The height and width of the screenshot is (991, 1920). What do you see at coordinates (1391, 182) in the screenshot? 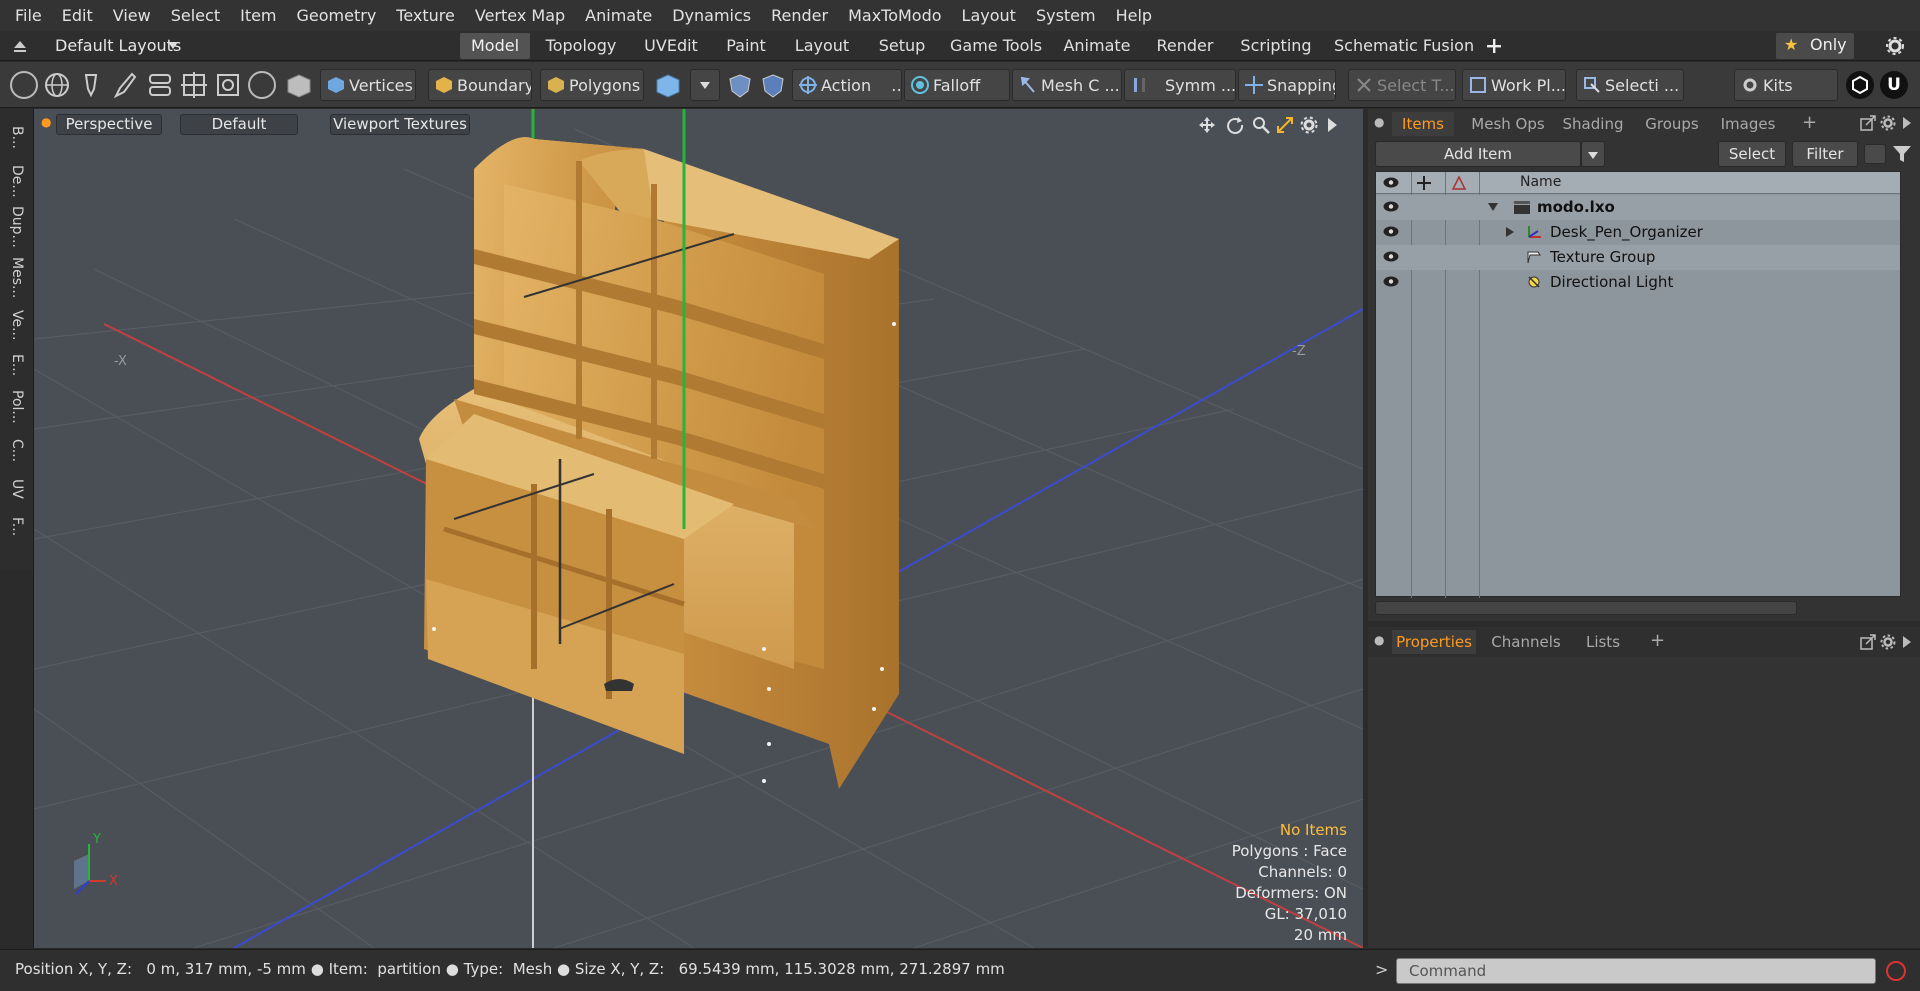
I see `visibility-header-icon` at bounding box center [1391, 182].